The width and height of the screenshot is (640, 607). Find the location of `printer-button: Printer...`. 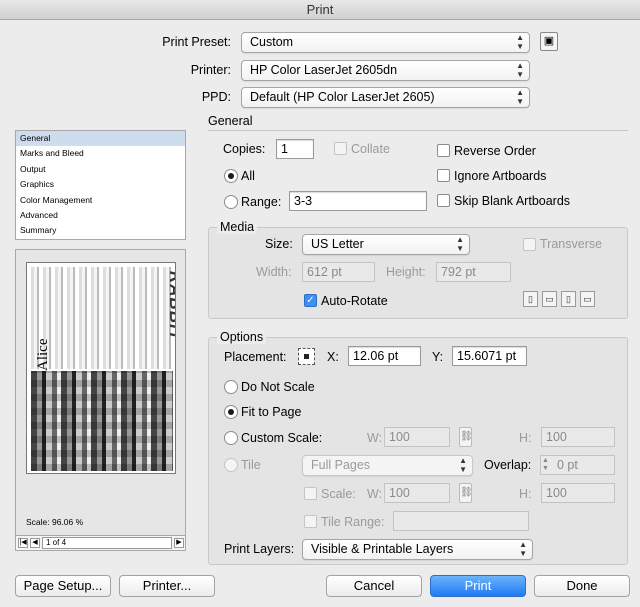

printer-button: Printer... is located at coordinates (167, 586).